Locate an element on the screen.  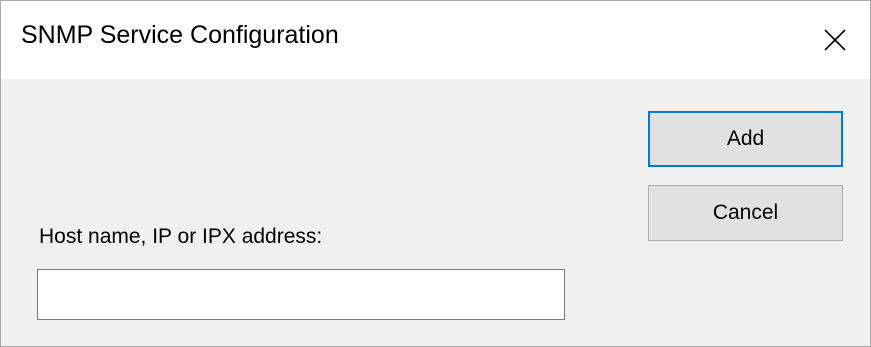
cancel-button: Cancel is located at coordinates (745, 213).